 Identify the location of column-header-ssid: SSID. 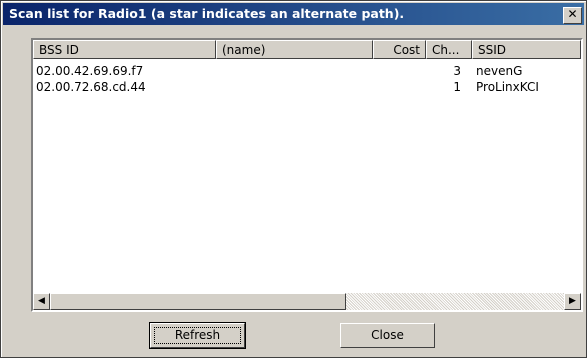
(526, 49).